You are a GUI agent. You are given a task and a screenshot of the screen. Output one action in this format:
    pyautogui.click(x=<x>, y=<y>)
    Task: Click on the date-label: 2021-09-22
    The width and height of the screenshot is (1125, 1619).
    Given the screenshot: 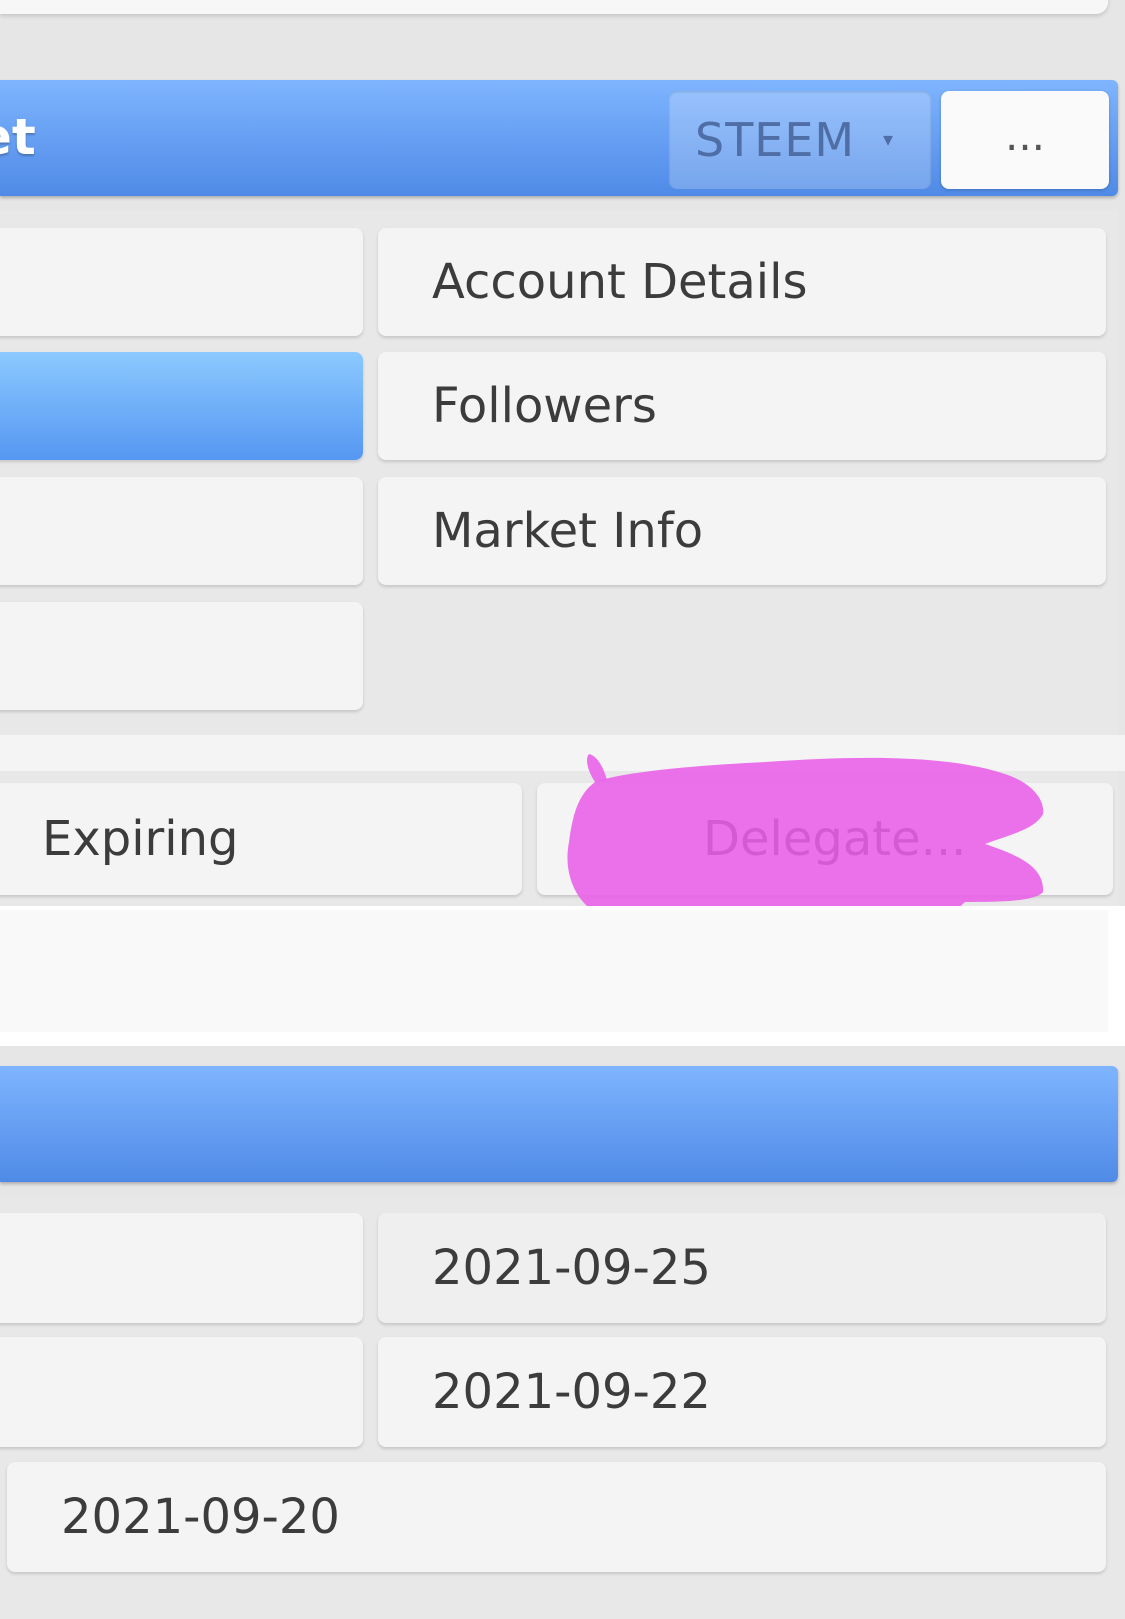 What is the action you would take?
    pyautogui.click(x=571, y=1392)
    